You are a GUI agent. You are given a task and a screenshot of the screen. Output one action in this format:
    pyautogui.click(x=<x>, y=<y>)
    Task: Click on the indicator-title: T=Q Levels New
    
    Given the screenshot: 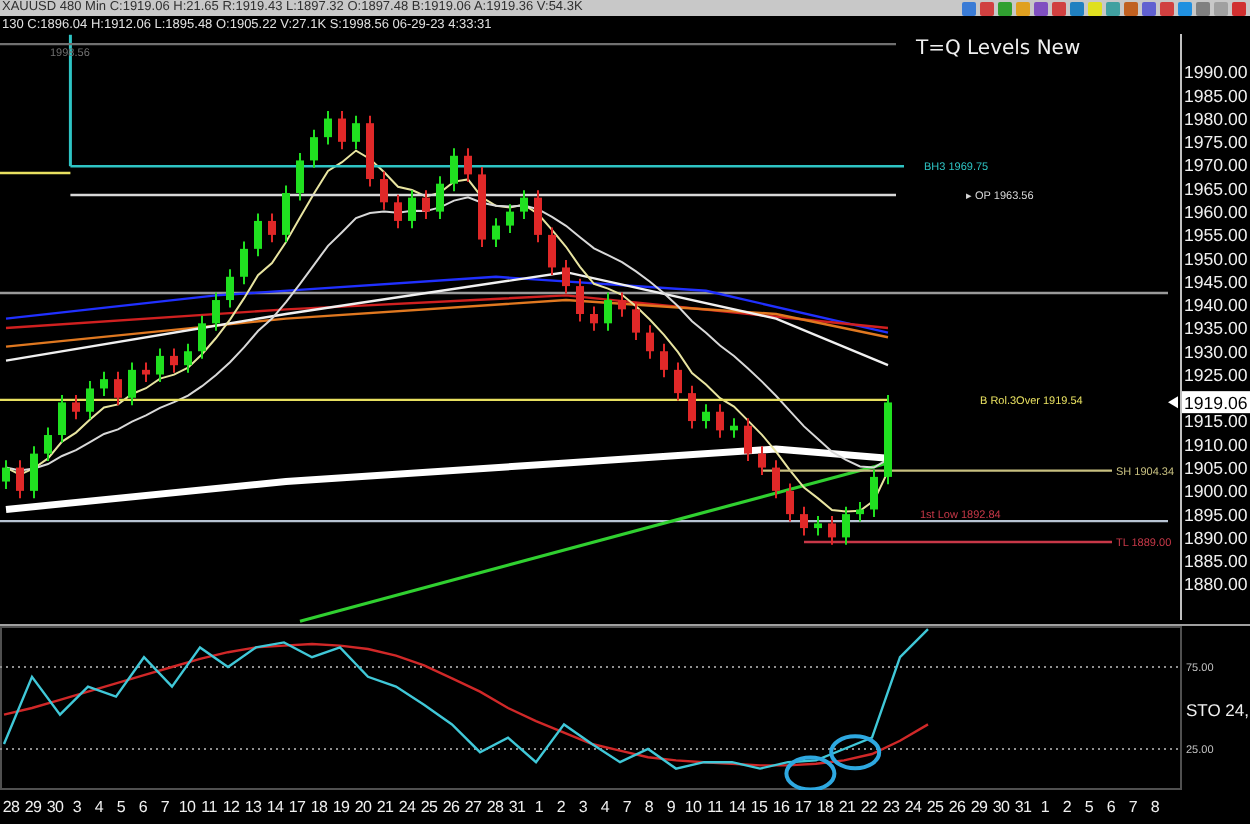 What is the action you would take?
    pyautogui.click(x=998, y=49)
    